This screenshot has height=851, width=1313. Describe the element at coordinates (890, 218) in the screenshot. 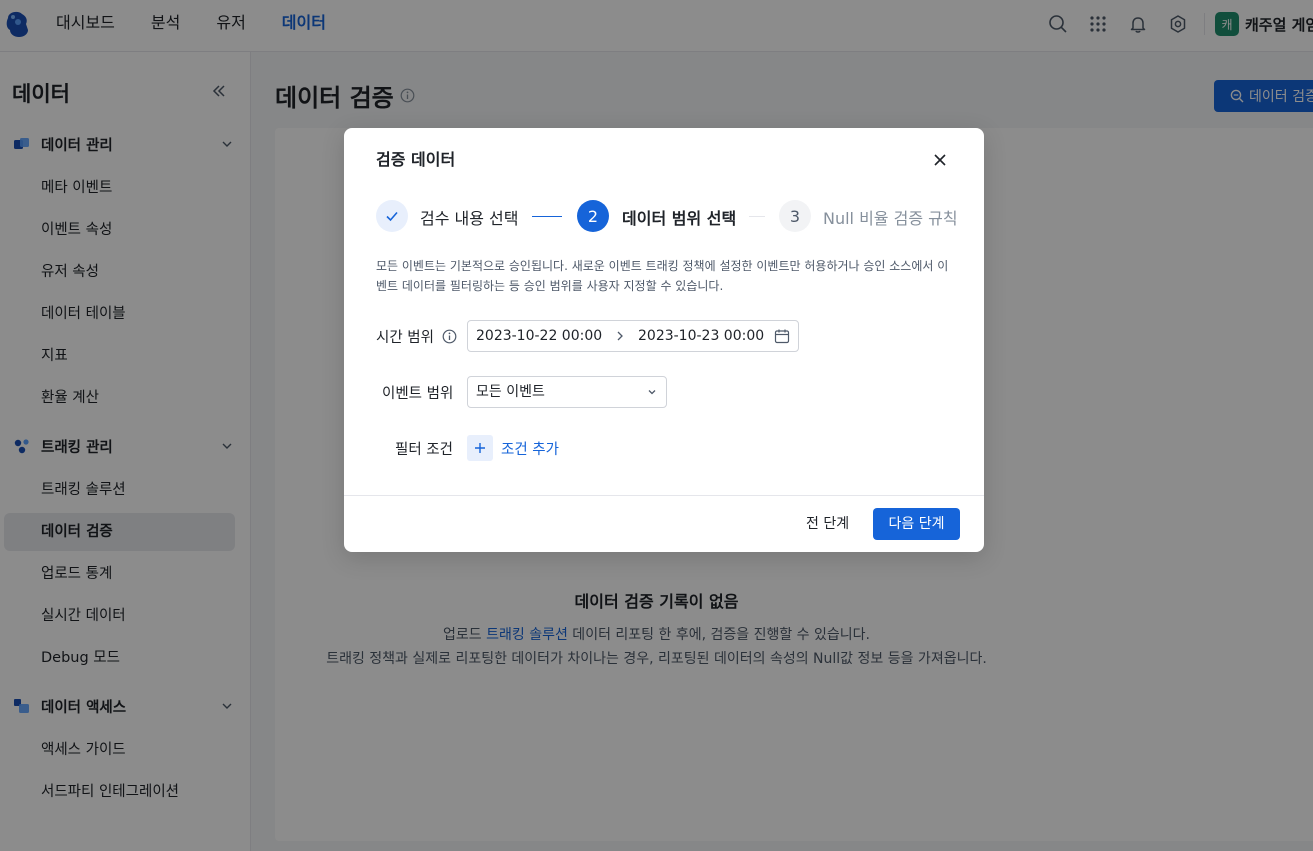

I see `step-3-label: Null 비율 검증 규칙` at that location.